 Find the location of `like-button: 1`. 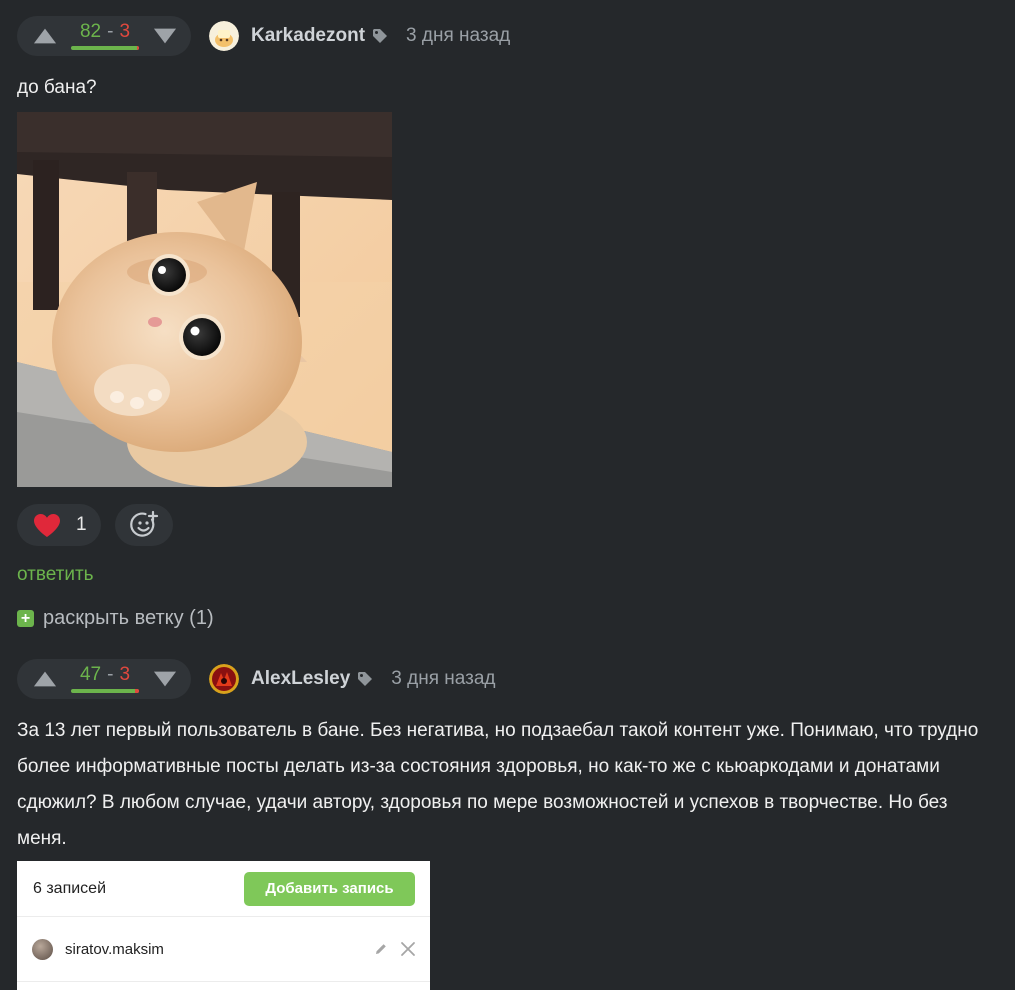

like-button: 1 is located at coordinates (59, 525).